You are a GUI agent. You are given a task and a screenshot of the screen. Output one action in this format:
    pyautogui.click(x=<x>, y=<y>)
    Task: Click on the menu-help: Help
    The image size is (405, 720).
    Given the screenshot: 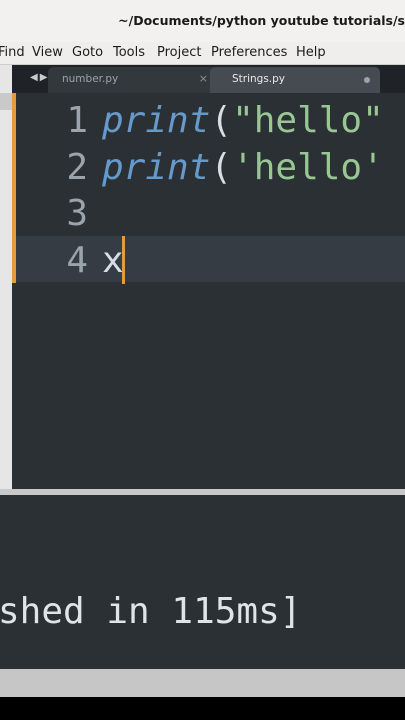 What is the action you would take?
    pyautogui.click(x=311, y=52)
    